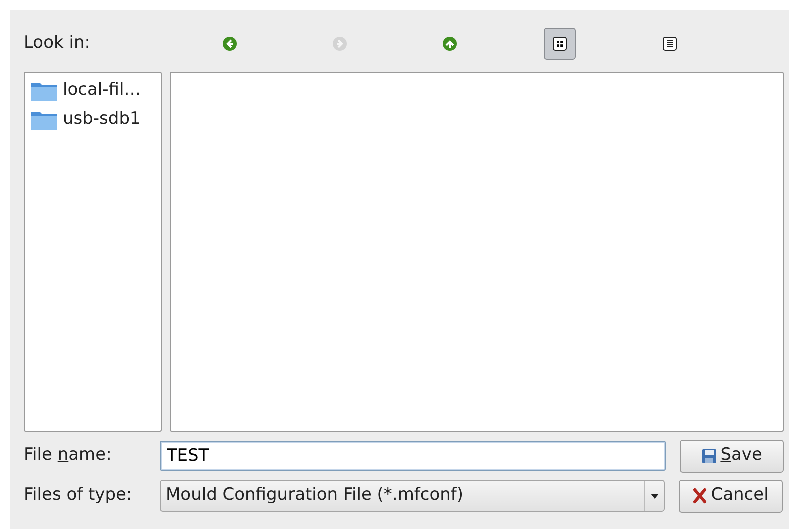 Image resolution: width=789 pixels, height=529 pixels. What do you see at coordinates (670, 44) in the screenshot?
I see `detail-view-icon` at bounding box center [670, 44].